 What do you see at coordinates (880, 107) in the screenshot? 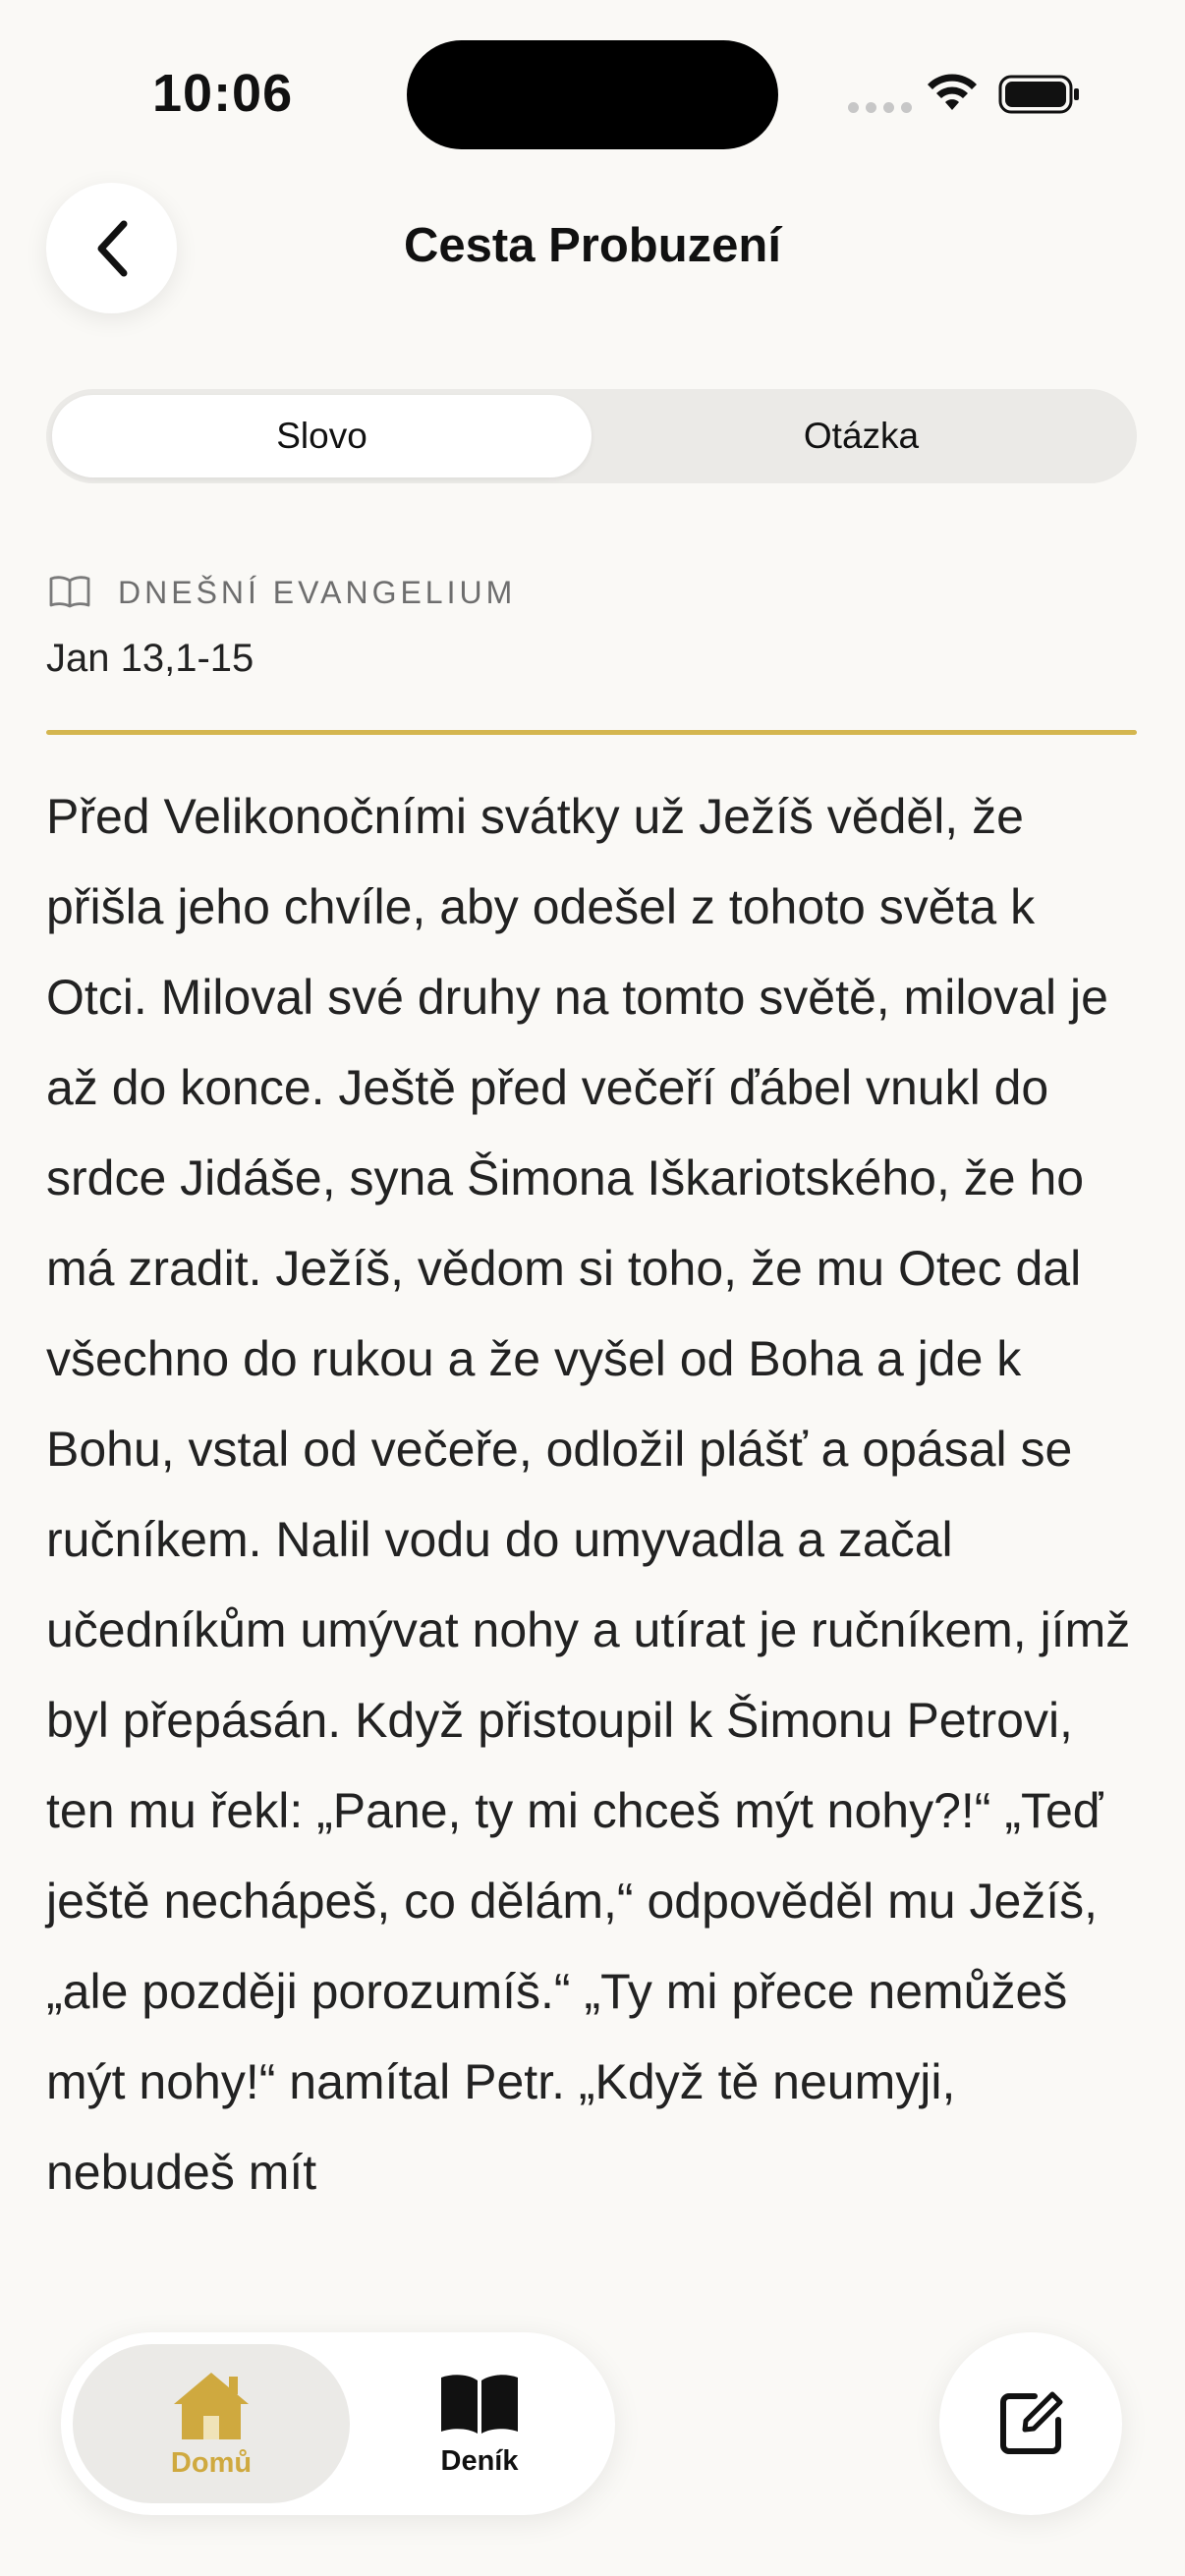
I see `cellular-signal-icon` at bounding box center [880, 107].